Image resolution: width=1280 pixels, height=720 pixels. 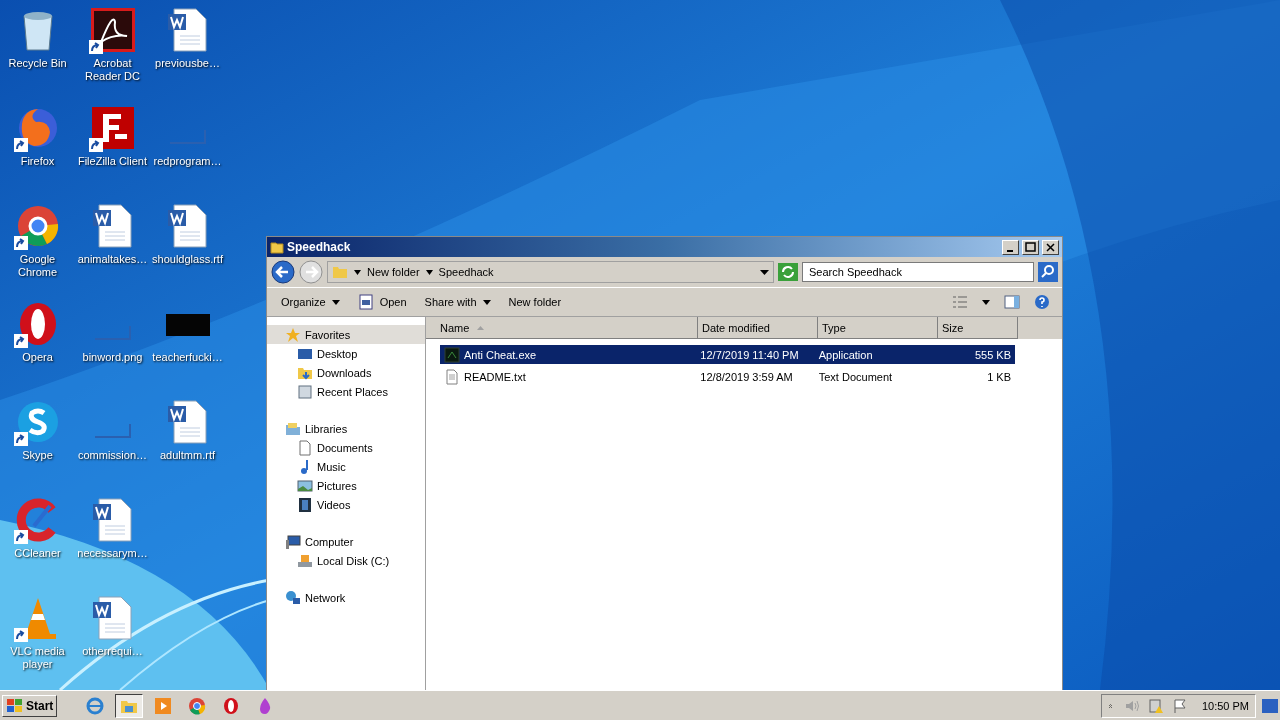 What do you see at coordinates (452, 376) in the screenshot?
I see `text-file-icon` at bounding box center [452, 376].